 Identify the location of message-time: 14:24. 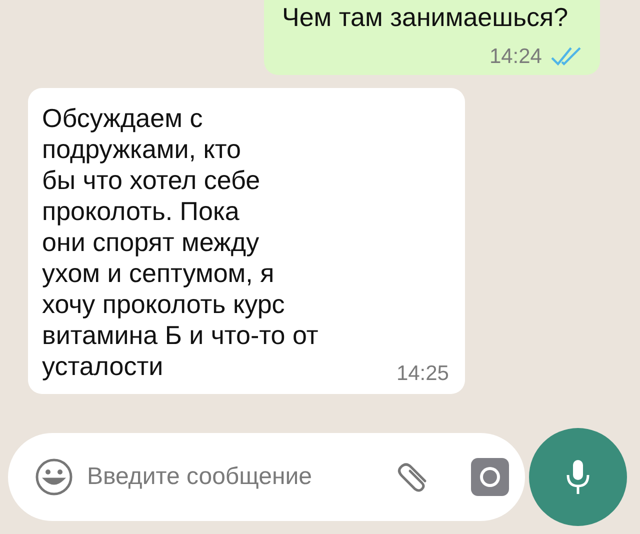
(515, 56).